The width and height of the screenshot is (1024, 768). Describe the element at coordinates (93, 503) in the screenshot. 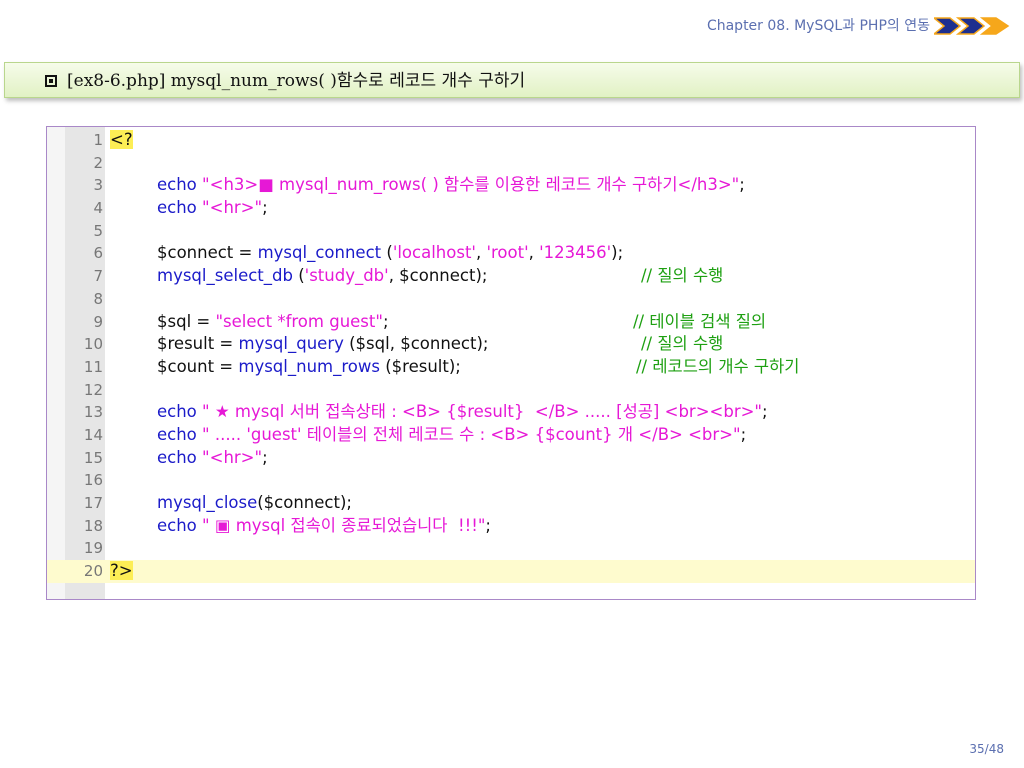

I see `line-number: 17` at that location.